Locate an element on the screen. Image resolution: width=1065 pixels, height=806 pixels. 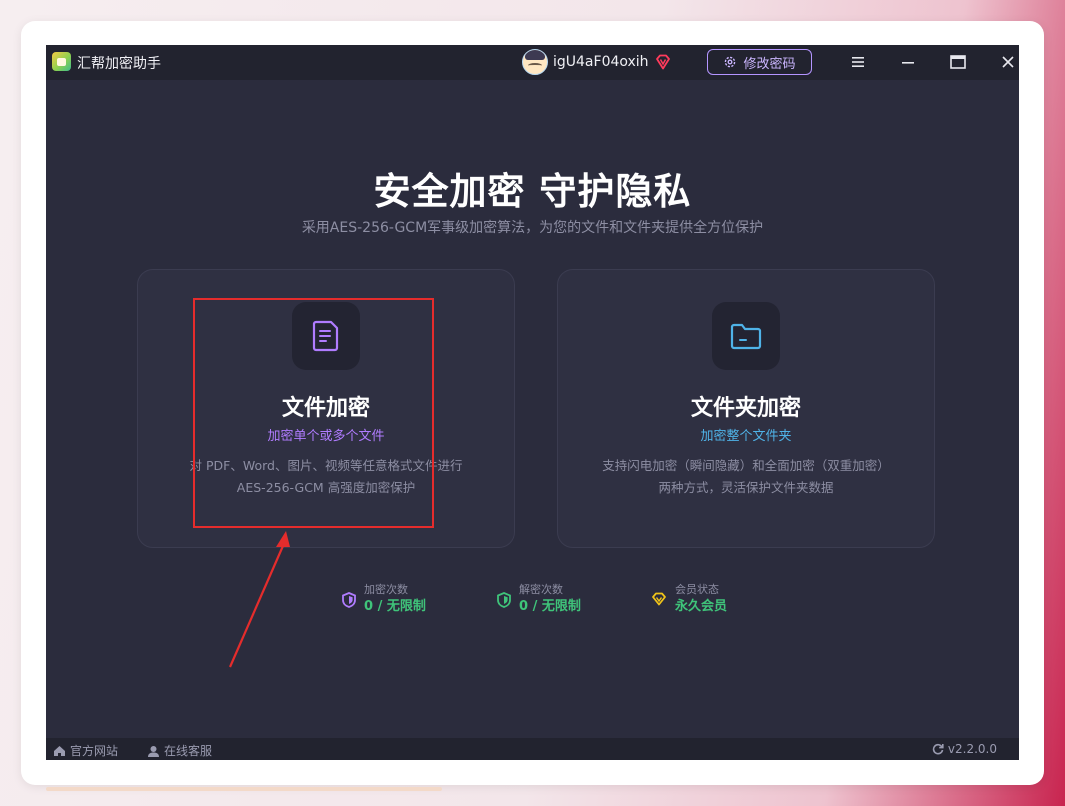
folder-icon is located at coordinates (746, 336).